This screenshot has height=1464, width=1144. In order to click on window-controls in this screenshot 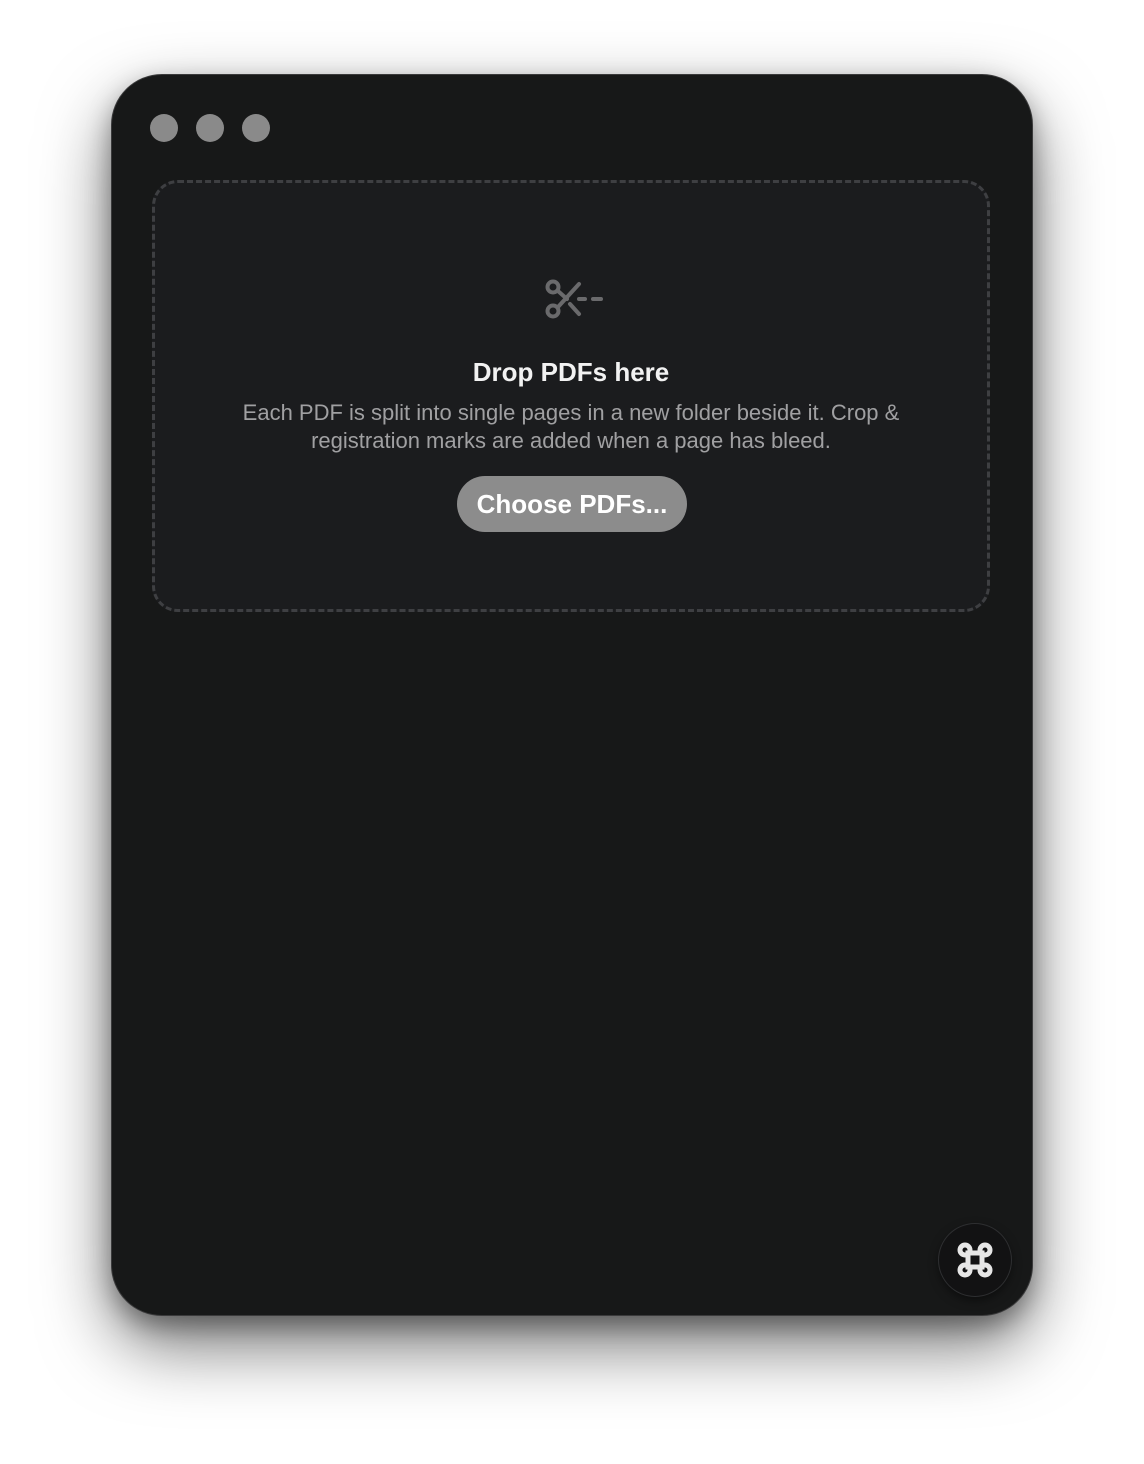, I will do `click(210, 128)`.